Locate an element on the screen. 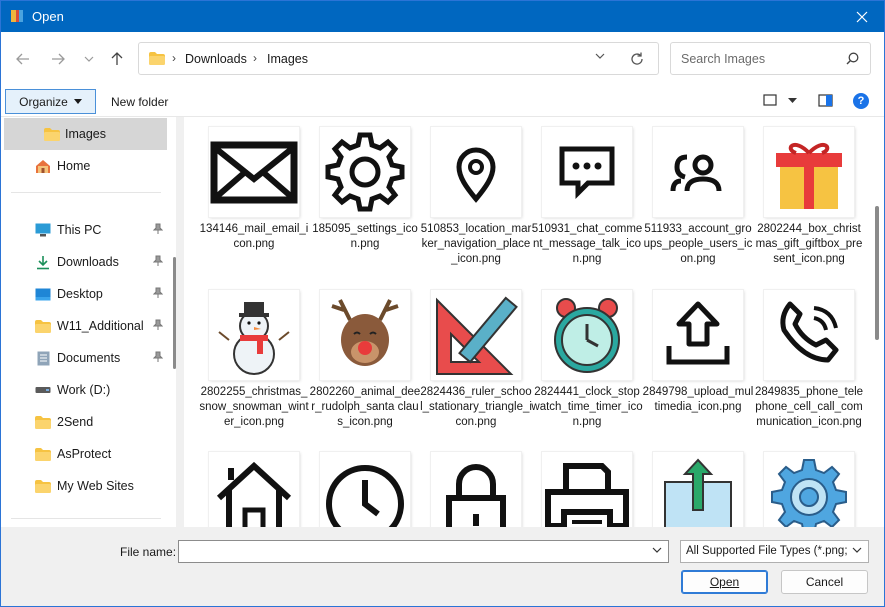 This screenshot has height=607, width=885. sidebar-item-asprotect: AsProtect is located at coordinates (85, 454).